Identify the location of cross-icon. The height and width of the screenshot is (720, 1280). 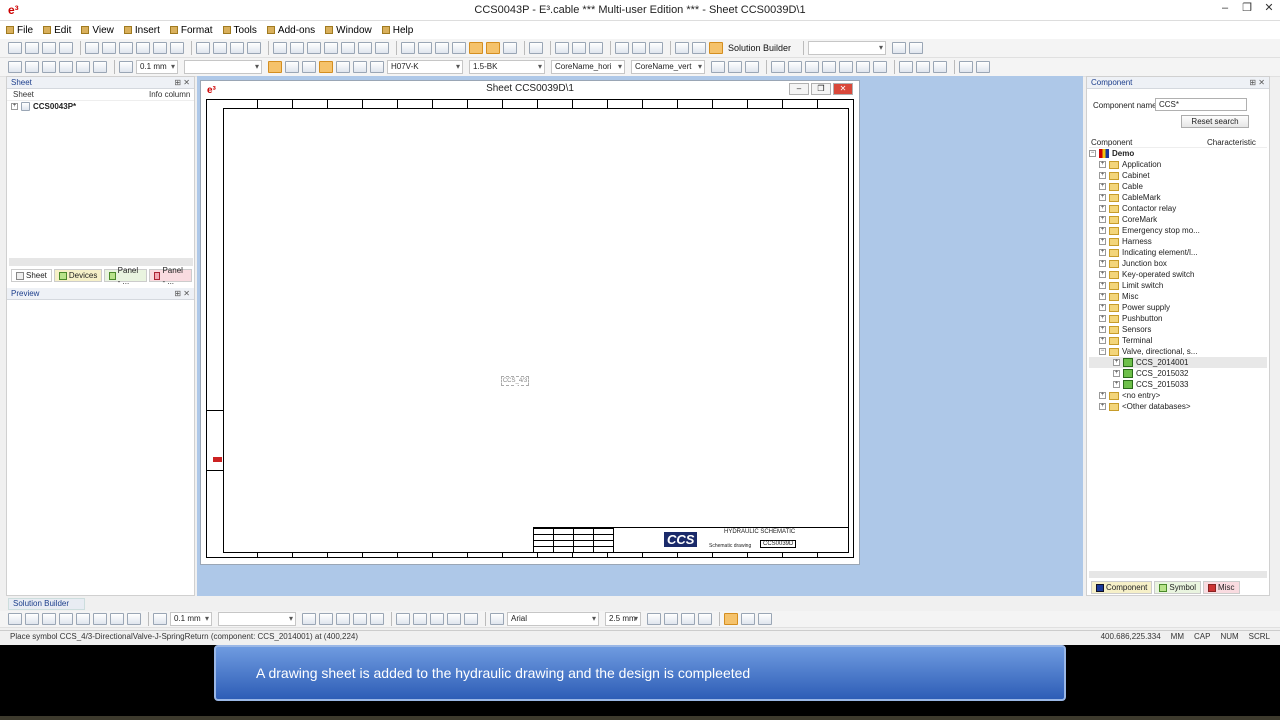
(639, 48).